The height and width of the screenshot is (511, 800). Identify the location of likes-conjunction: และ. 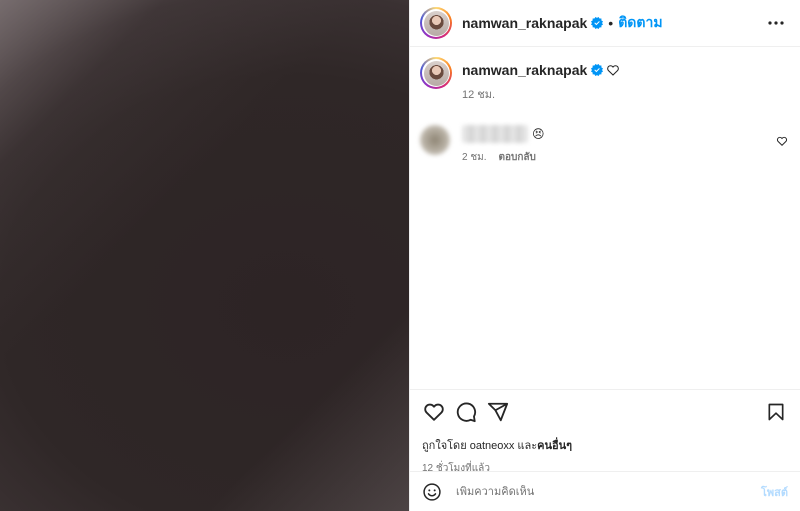
(527, 446).